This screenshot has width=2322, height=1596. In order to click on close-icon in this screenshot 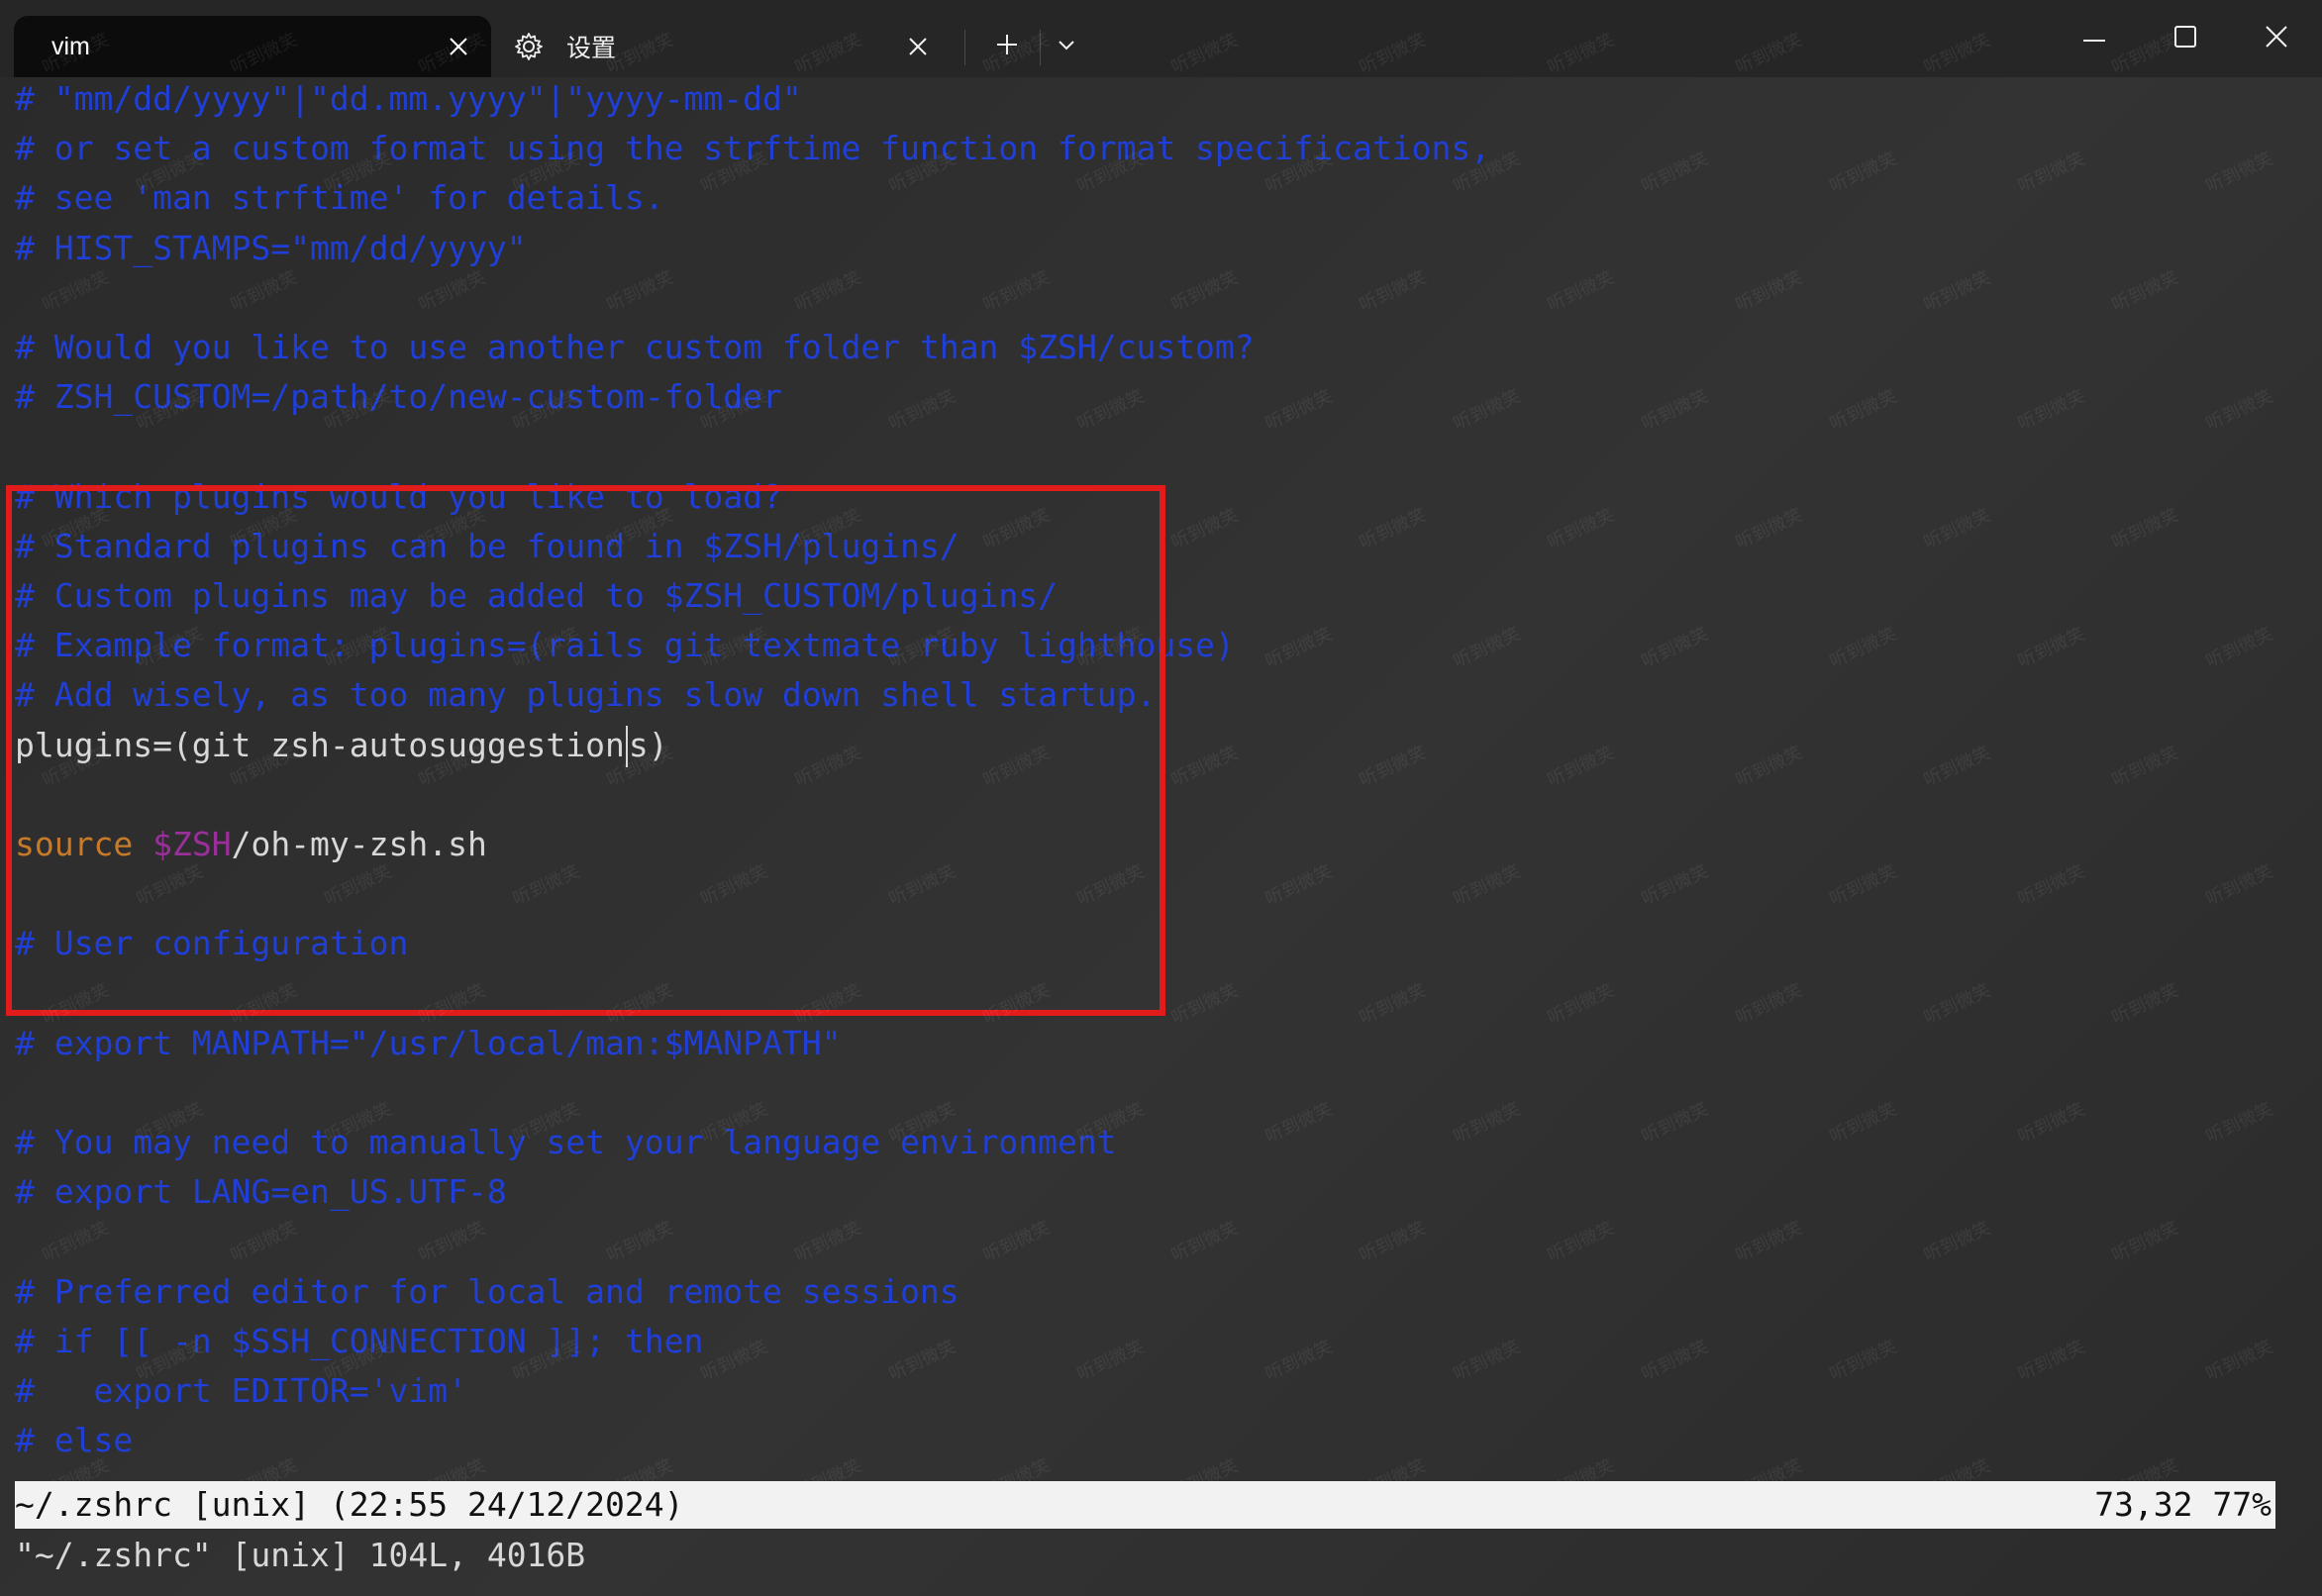, I will do `click(2276, 38)`.